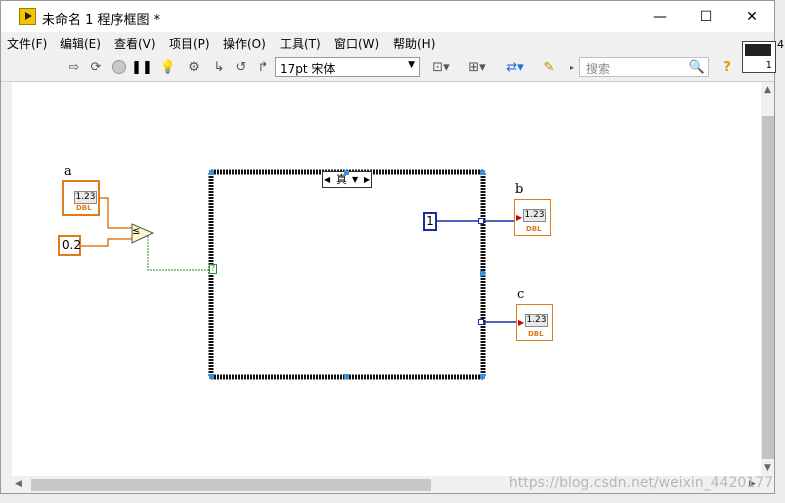  I want to click on case-next-icon: ▶, so click(367, 179).